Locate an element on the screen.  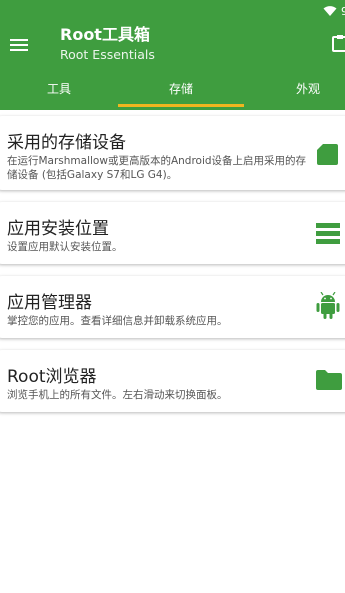
item-title: Root浏览器 is located at coordinates (52, 377).